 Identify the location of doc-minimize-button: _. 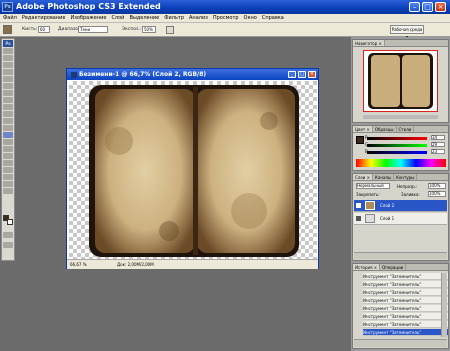
(292, 74).